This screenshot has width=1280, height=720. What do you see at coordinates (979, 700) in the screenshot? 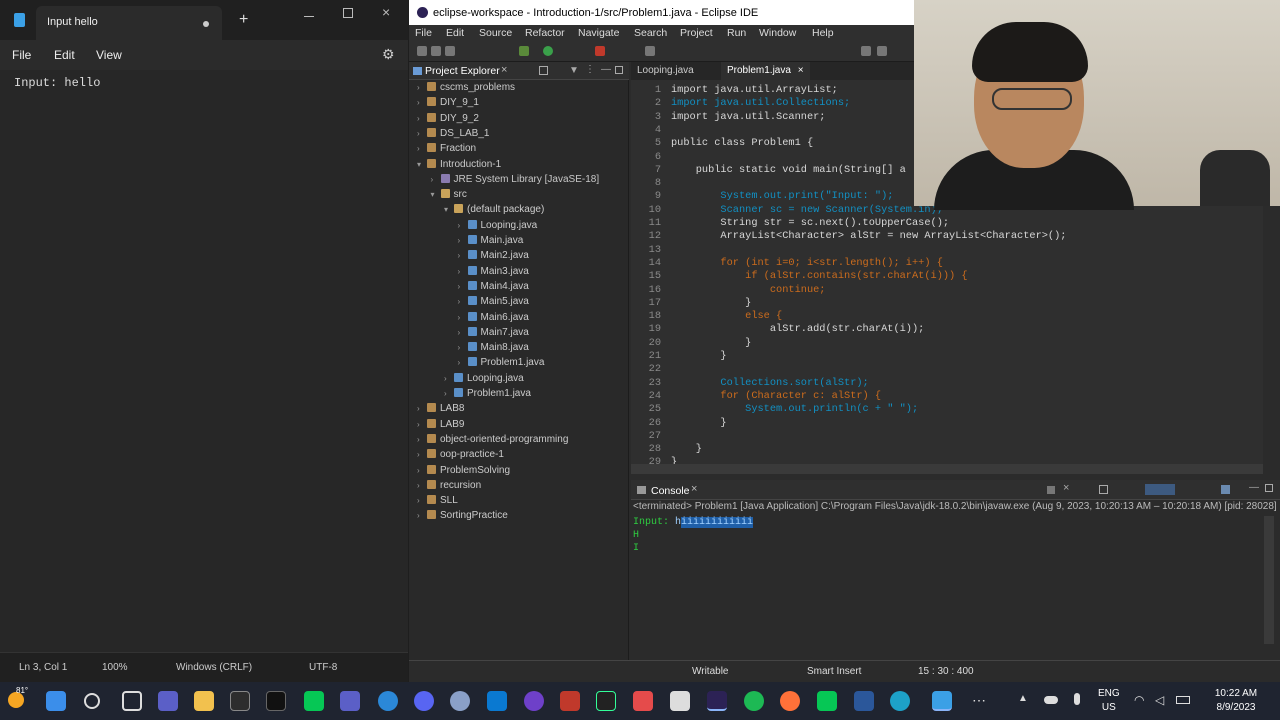
I see `more-apps-icon: ⋯` at bounding box center [979, 700].